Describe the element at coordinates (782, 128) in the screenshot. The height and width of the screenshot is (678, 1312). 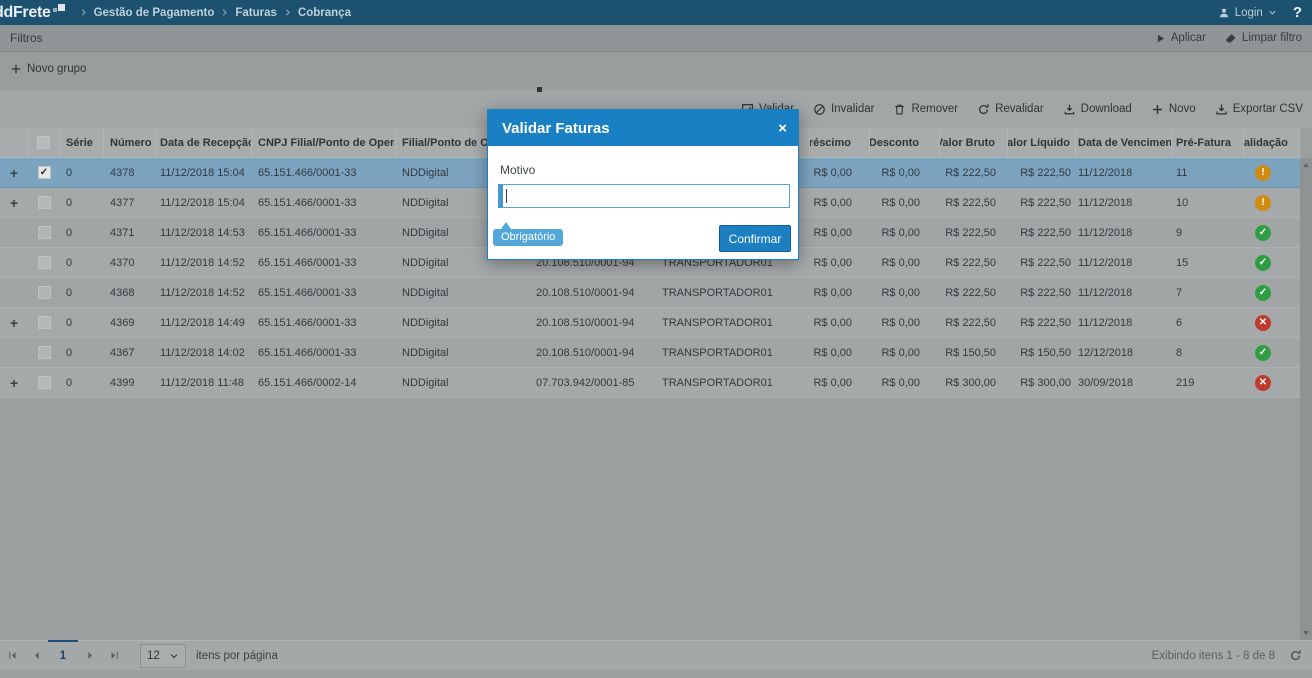
I see `close-icon: ×` at that location.